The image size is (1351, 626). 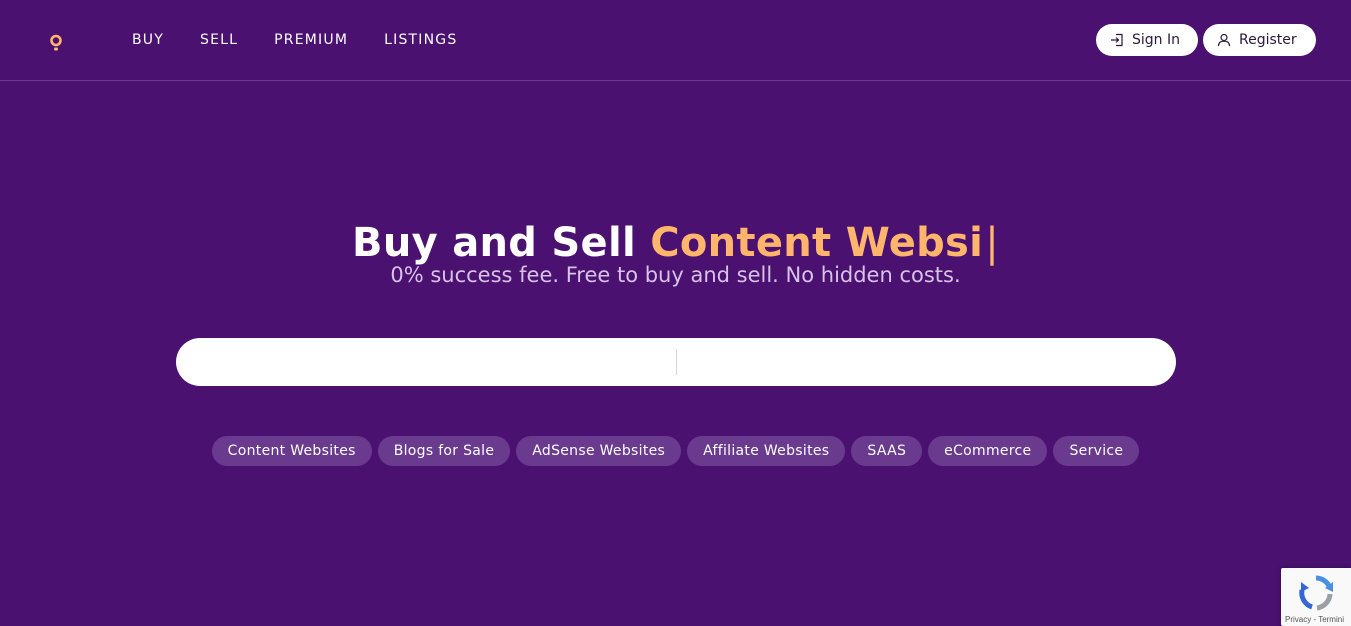 I want to click on search-filter-input, so click(x=923, y=363).